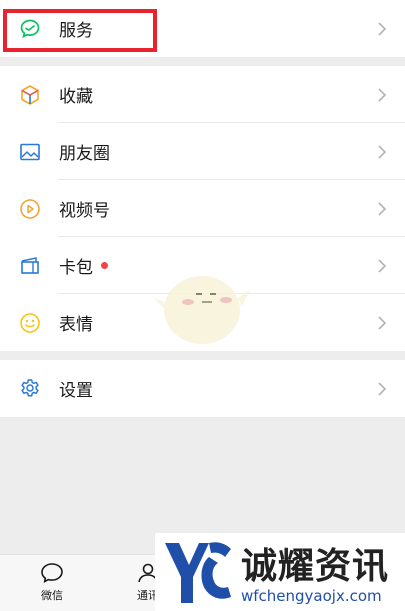 The height and width of the screenshot is (611, 405). I want to click on menu-item-label: 视频号, so click(84, 211).